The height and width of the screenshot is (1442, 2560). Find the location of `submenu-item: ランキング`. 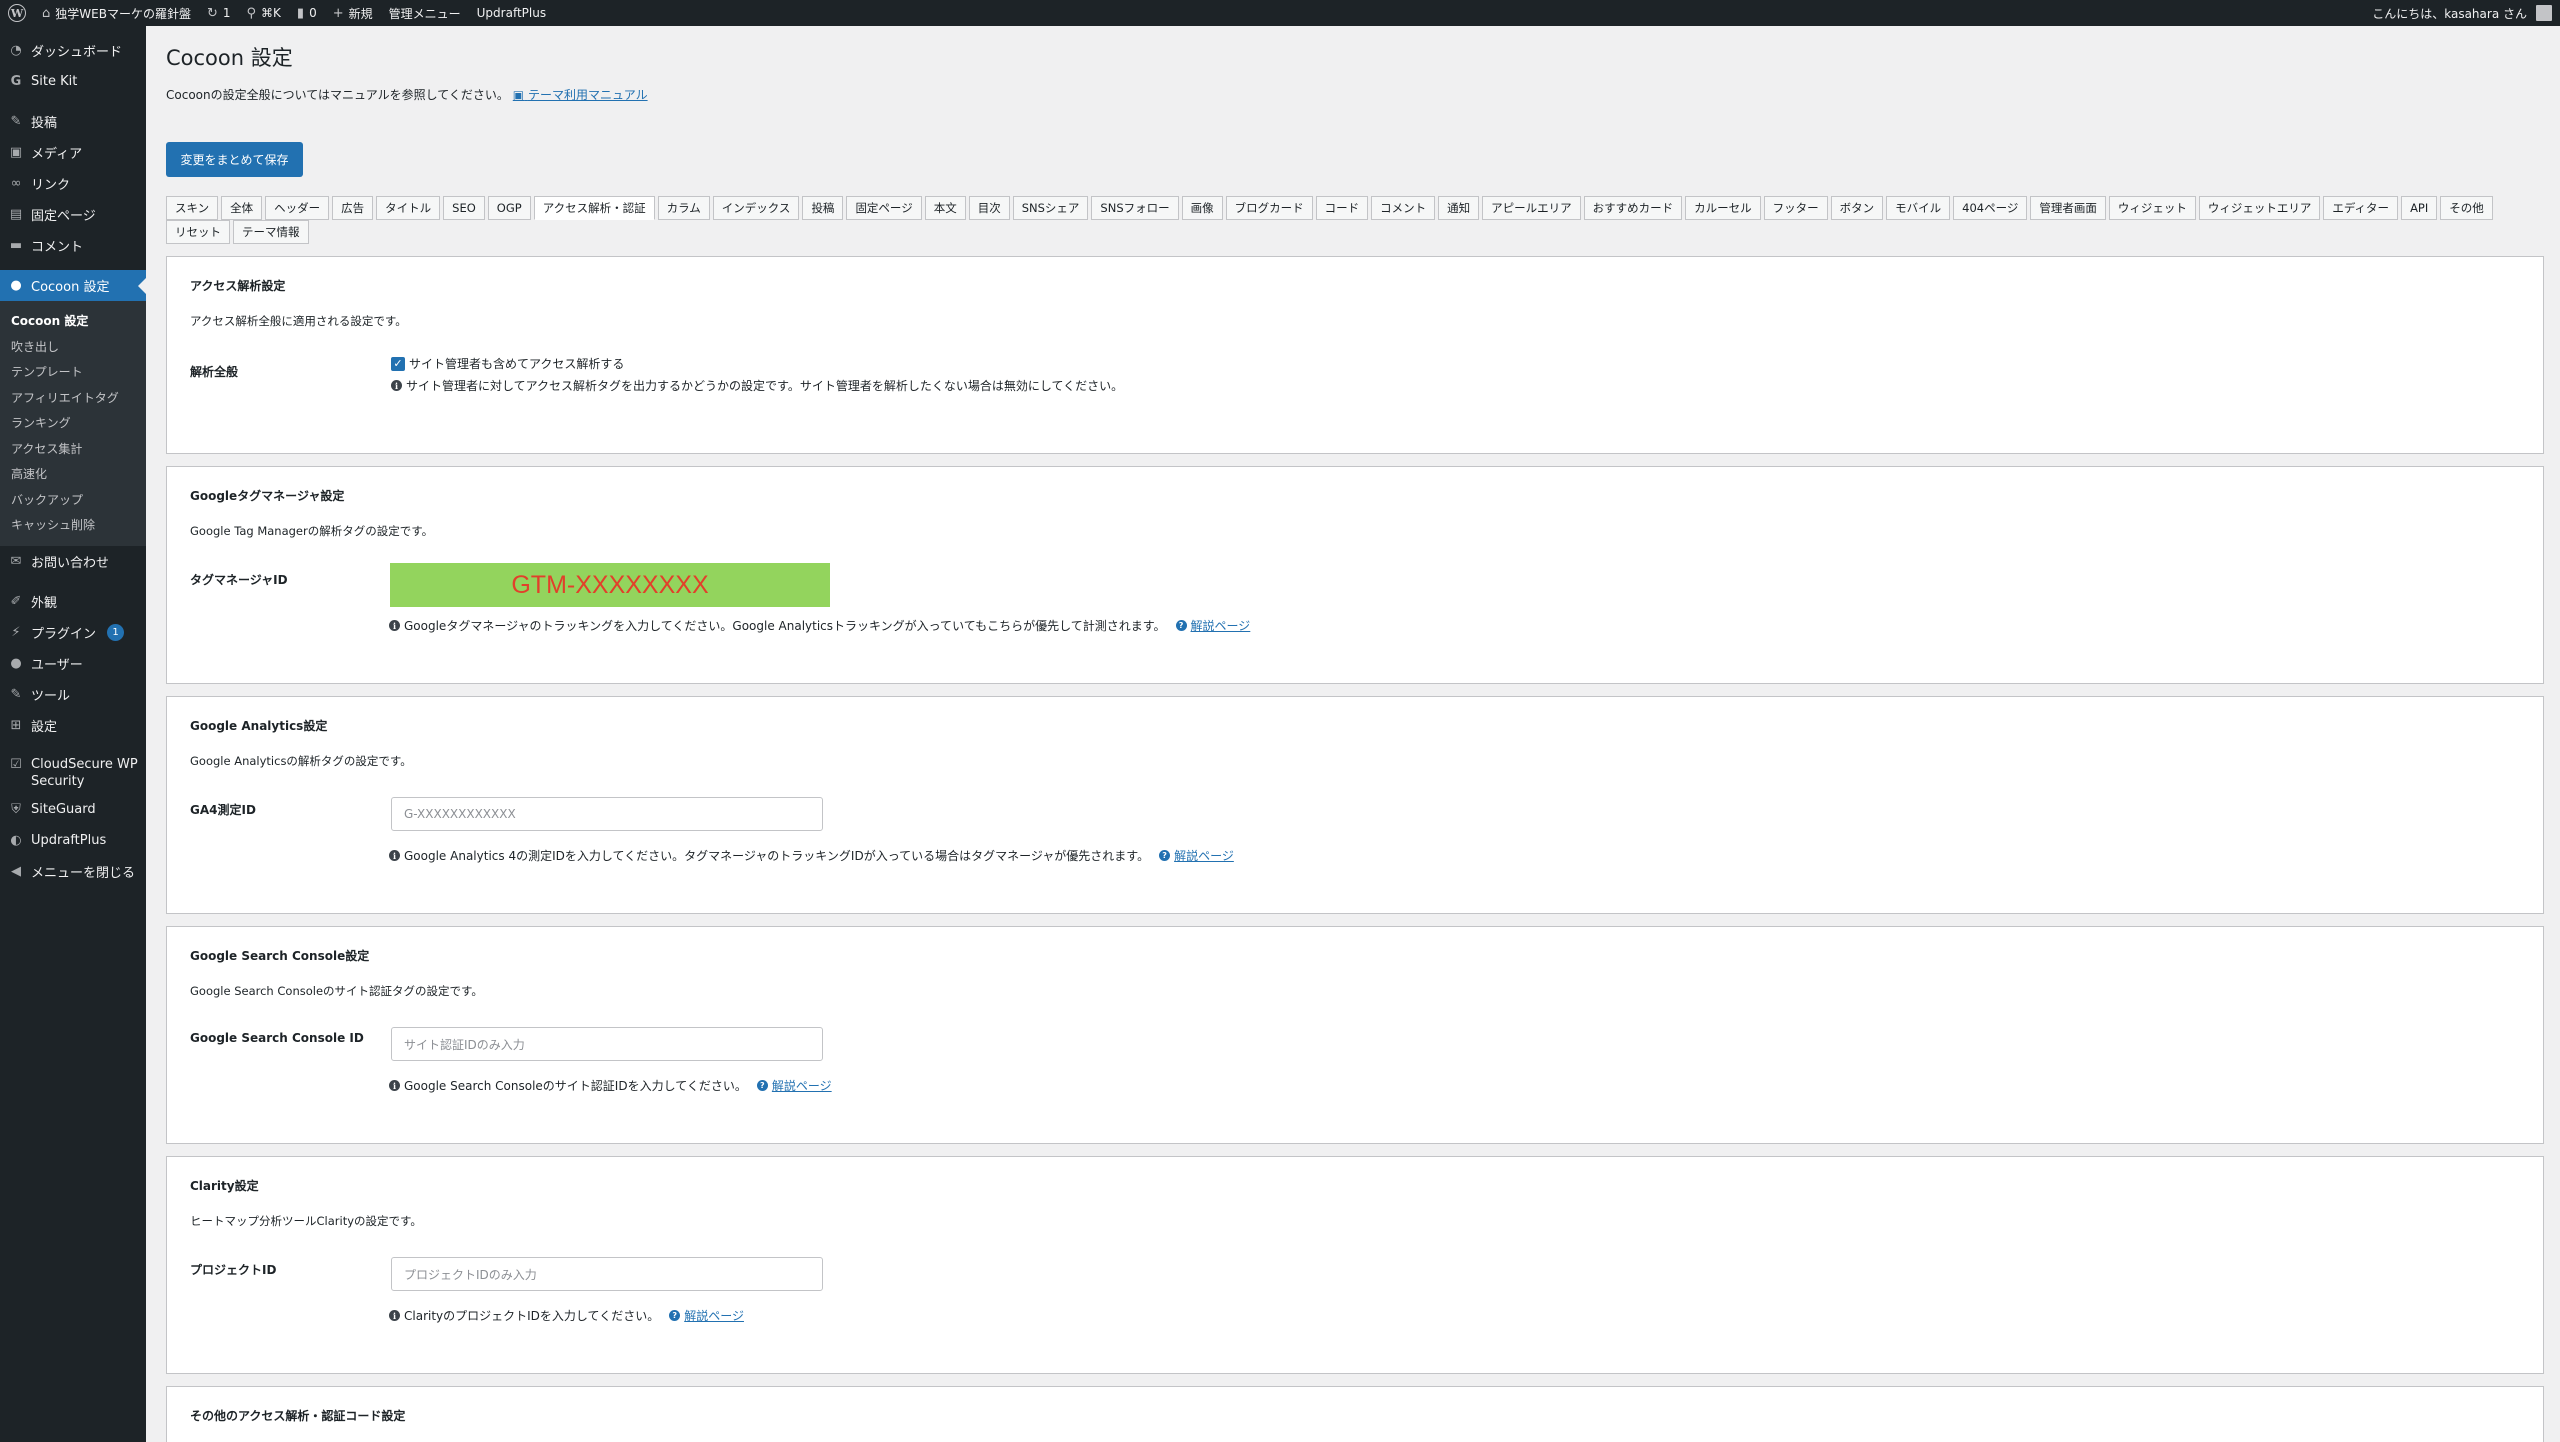

submenu-item: ランキング is located at coordinates (73, 423).